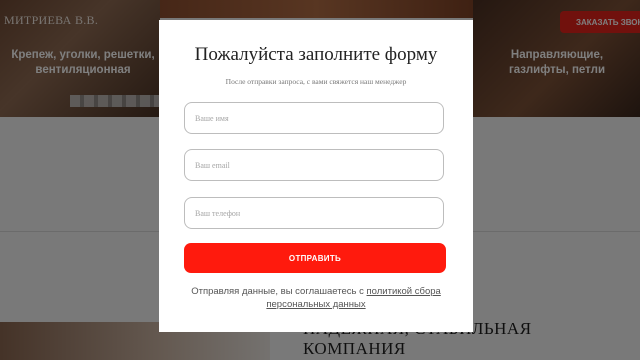 The height and width of the screenshot is (360, 640). I want to click on modal-title: Пожалуйста заполните форму, so click(316, 54).